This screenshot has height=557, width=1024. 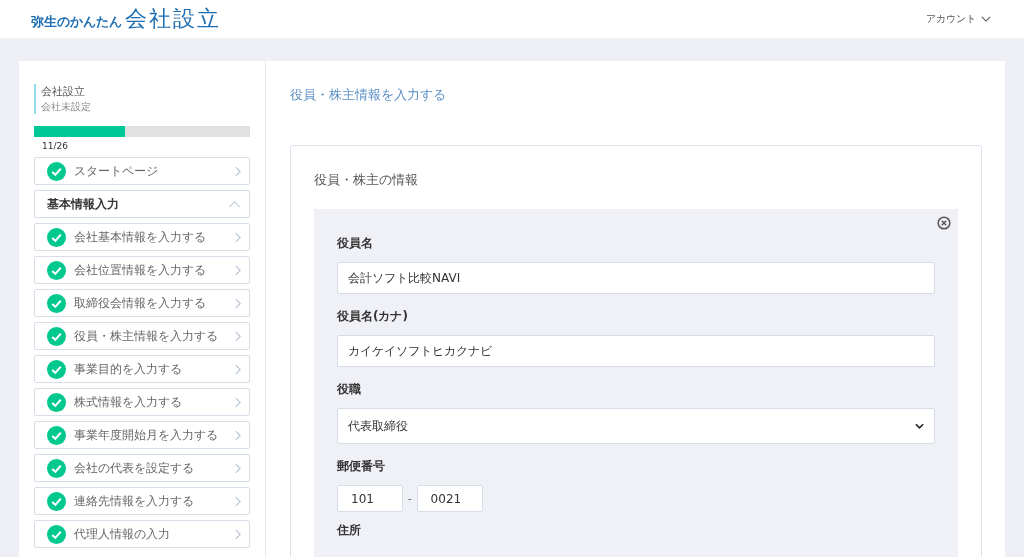 What do you see at coordinates (142, 237) in the screenshot?
I see `step-item: 会社基本情報を入力する` at bounding box center [142, 237].